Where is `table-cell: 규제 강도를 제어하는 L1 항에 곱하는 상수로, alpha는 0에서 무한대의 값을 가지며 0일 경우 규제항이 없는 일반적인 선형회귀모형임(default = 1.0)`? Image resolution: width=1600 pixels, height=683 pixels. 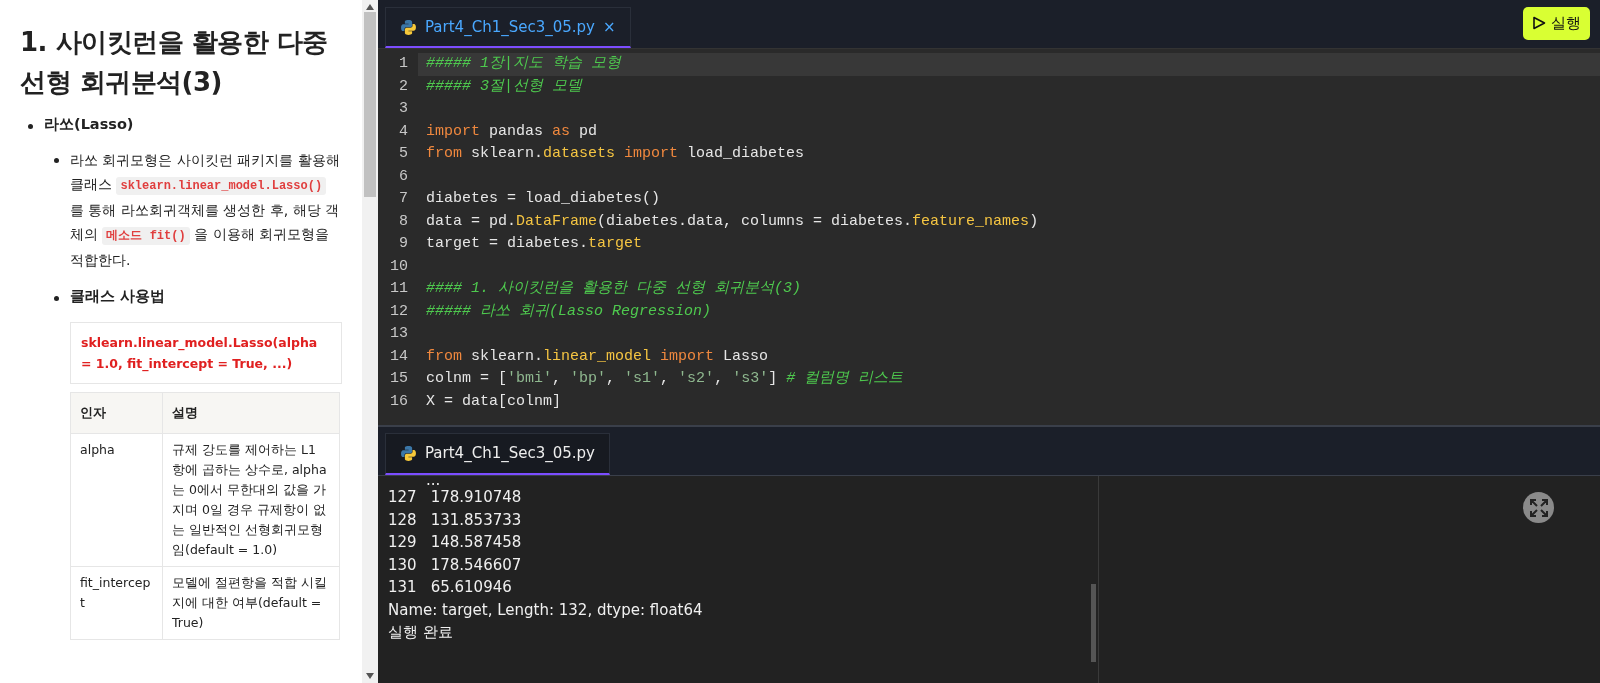
table-cell: 규제 강도를 제어하는 L1 항에 곱하는 상수로, alpha는 0에서 무한대의 값을 가지며 0일 경우 규제항이 없는 일반적인 선형회귀모형임(default = 1.0) is located at coordinates (251, 499).